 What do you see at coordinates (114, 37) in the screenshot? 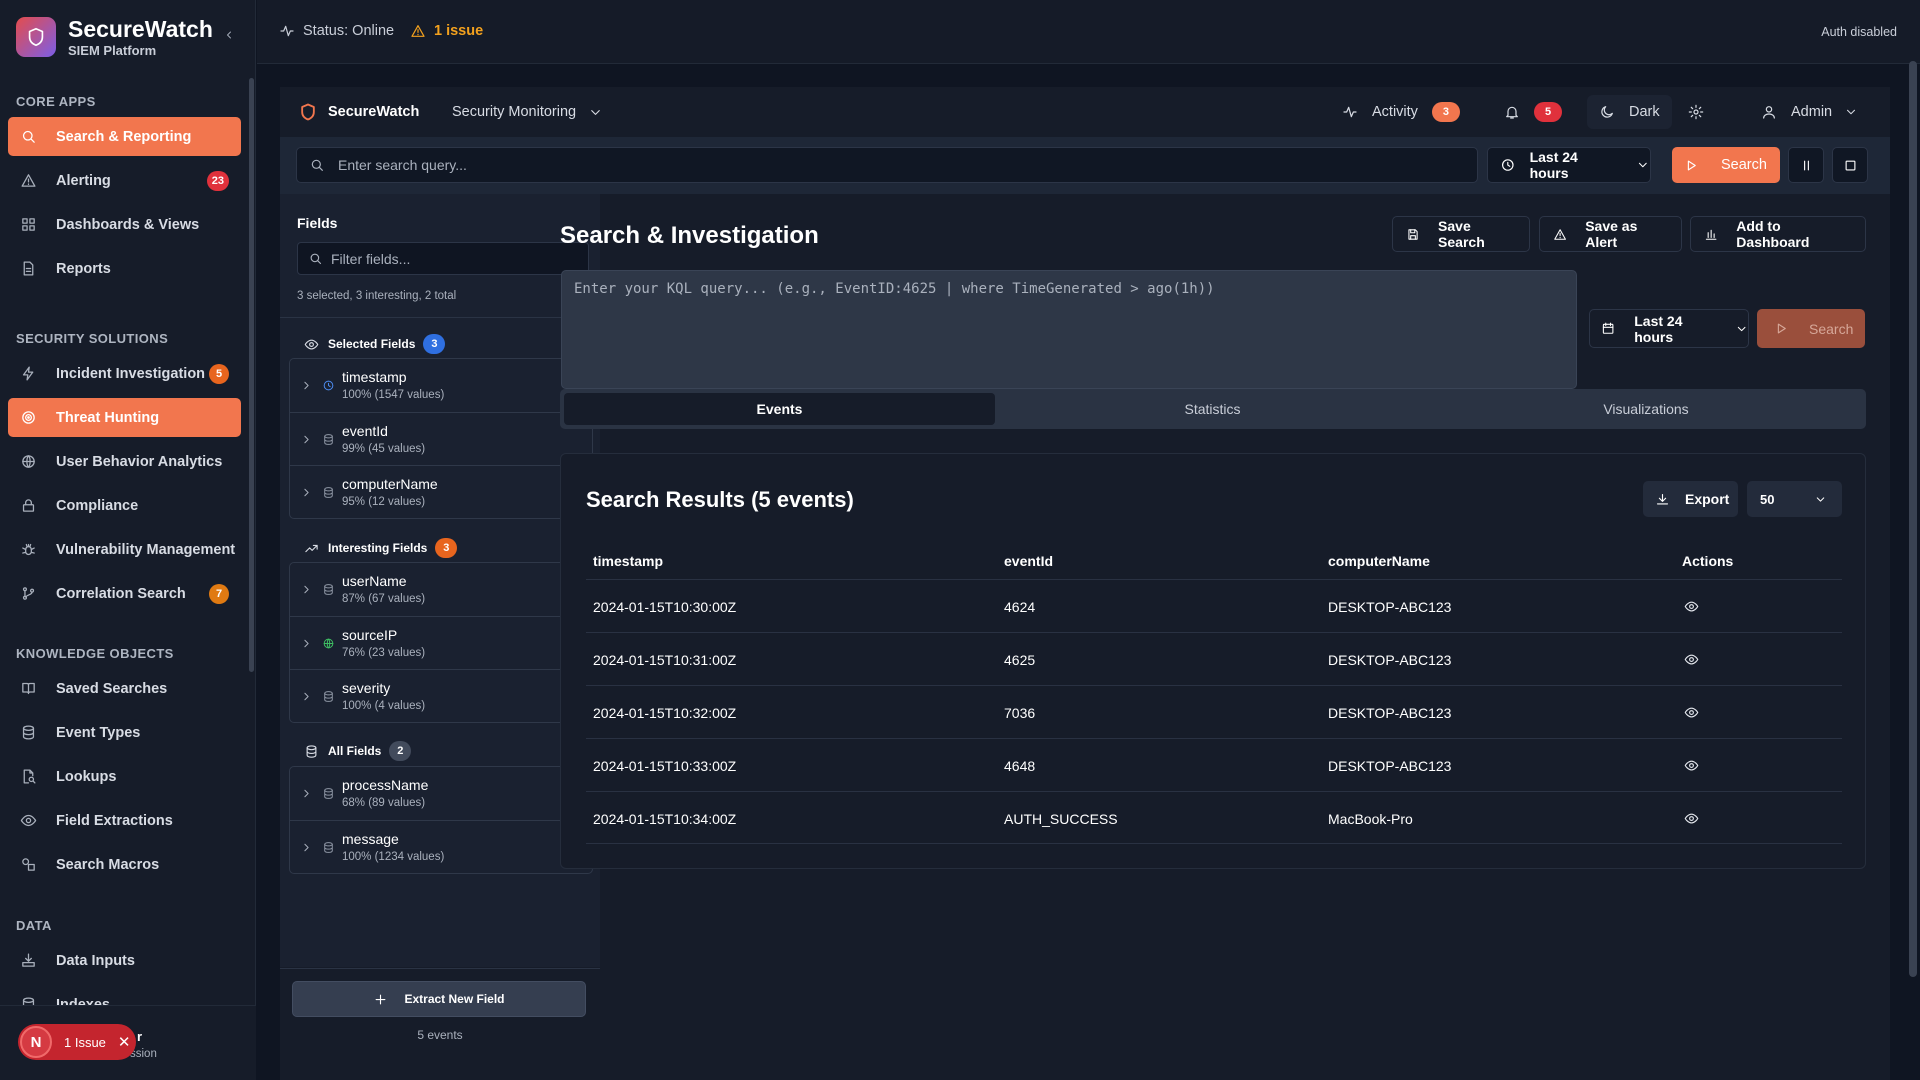
I see `brand: SecureWatch SIEM Platform` at bounding box center [114, 37].